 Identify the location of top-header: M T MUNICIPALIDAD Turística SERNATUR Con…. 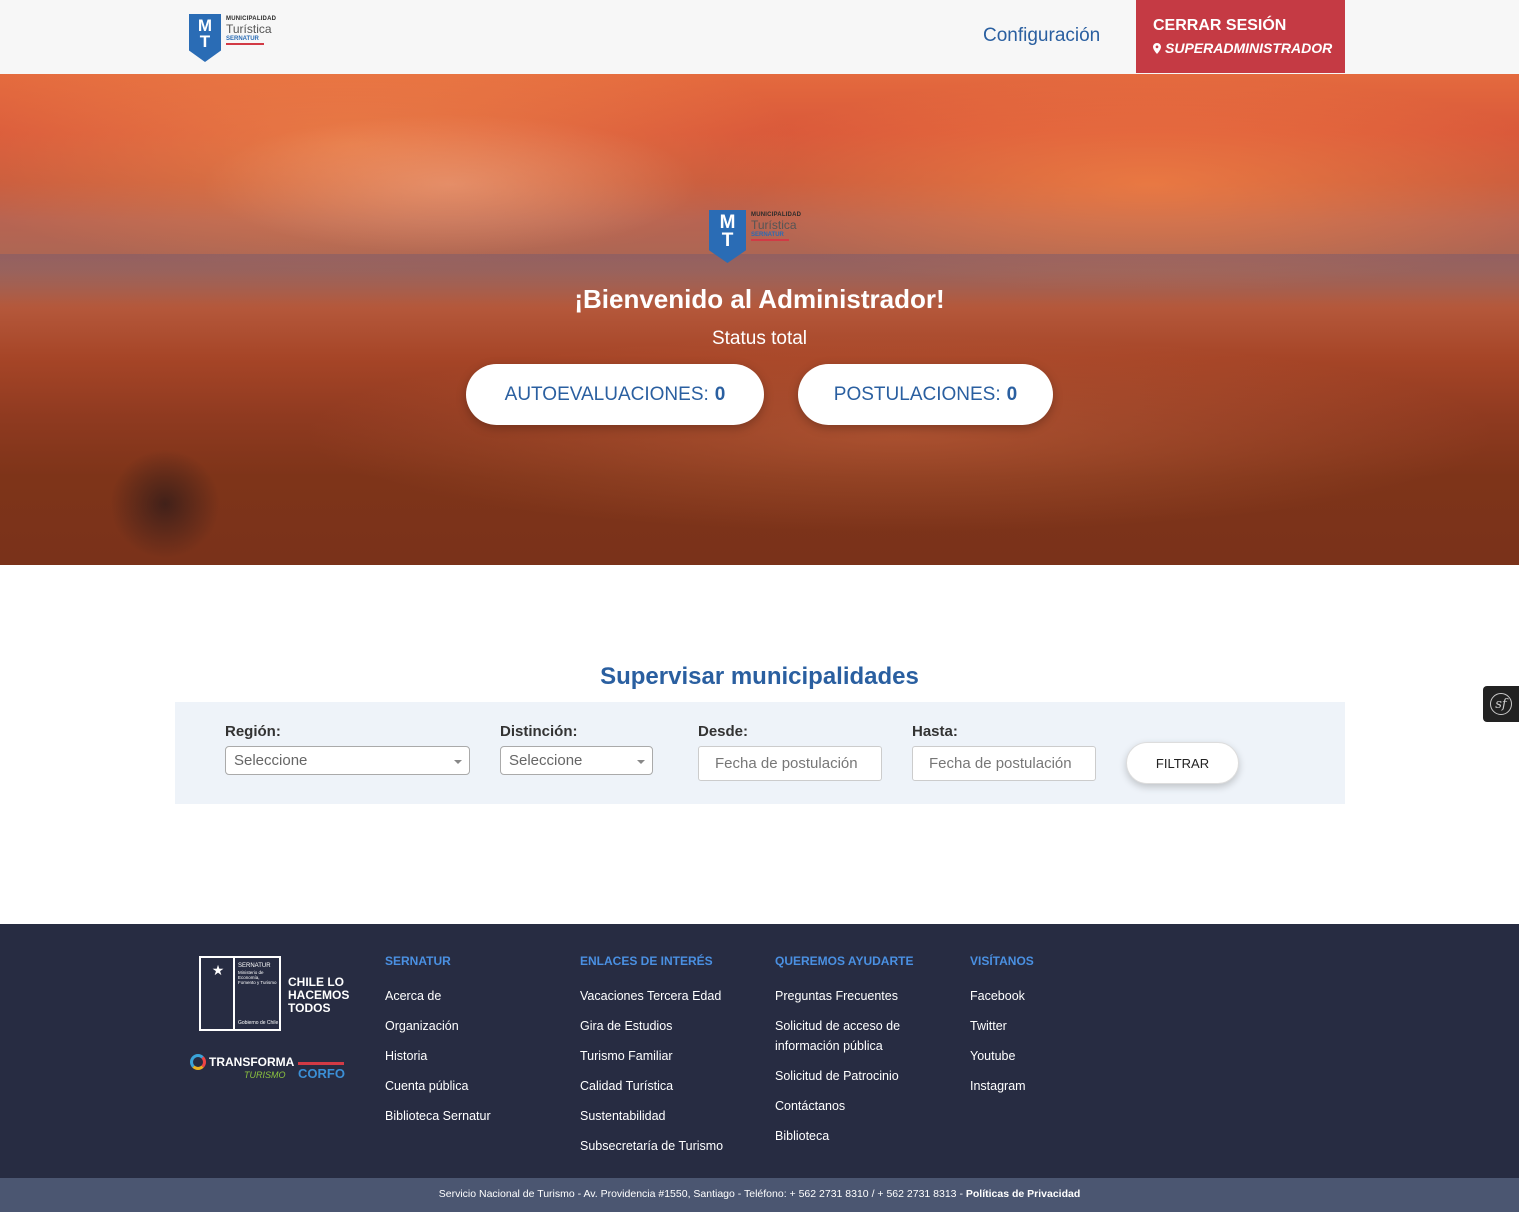
(759, 37).